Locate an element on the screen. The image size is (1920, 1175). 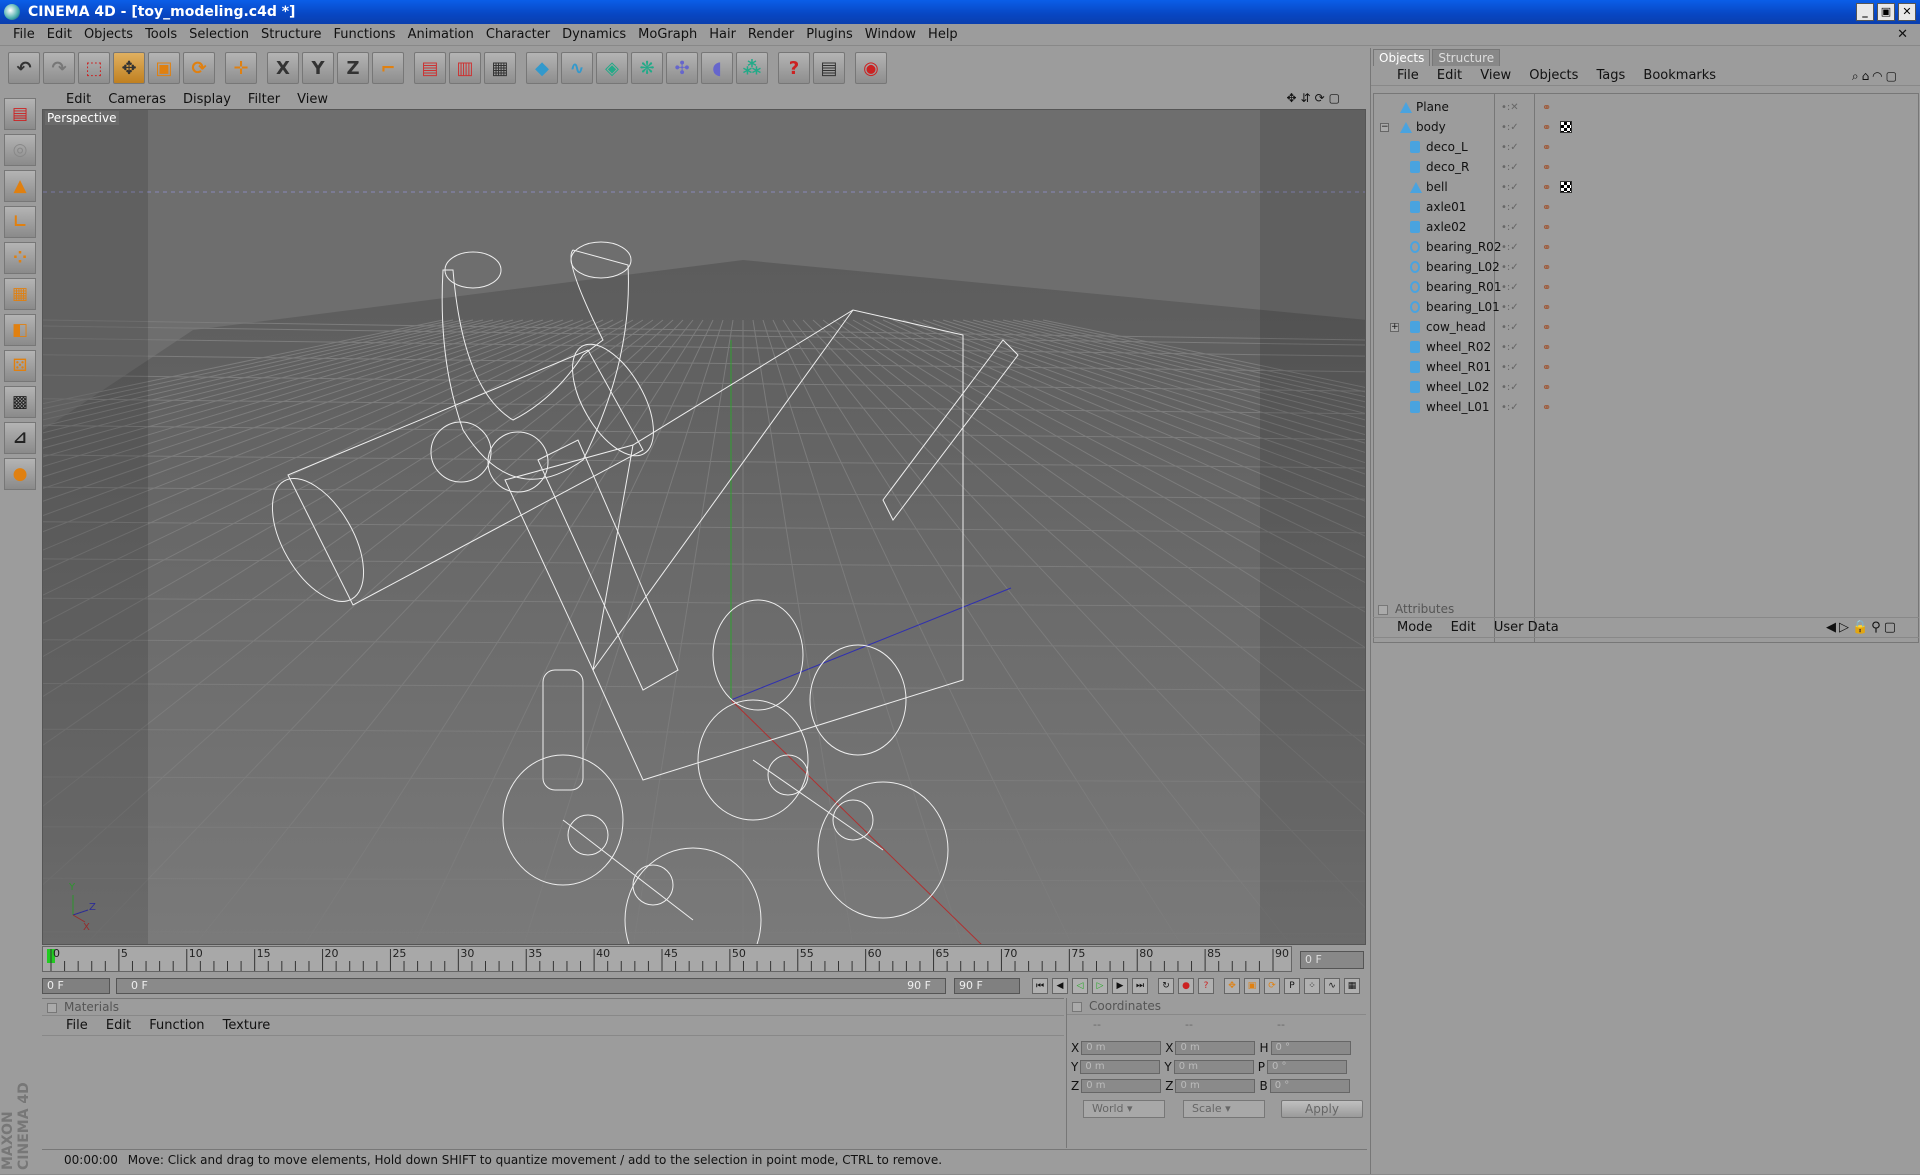
nurbs-icon: ◈ is located at coordinates (612, 68).